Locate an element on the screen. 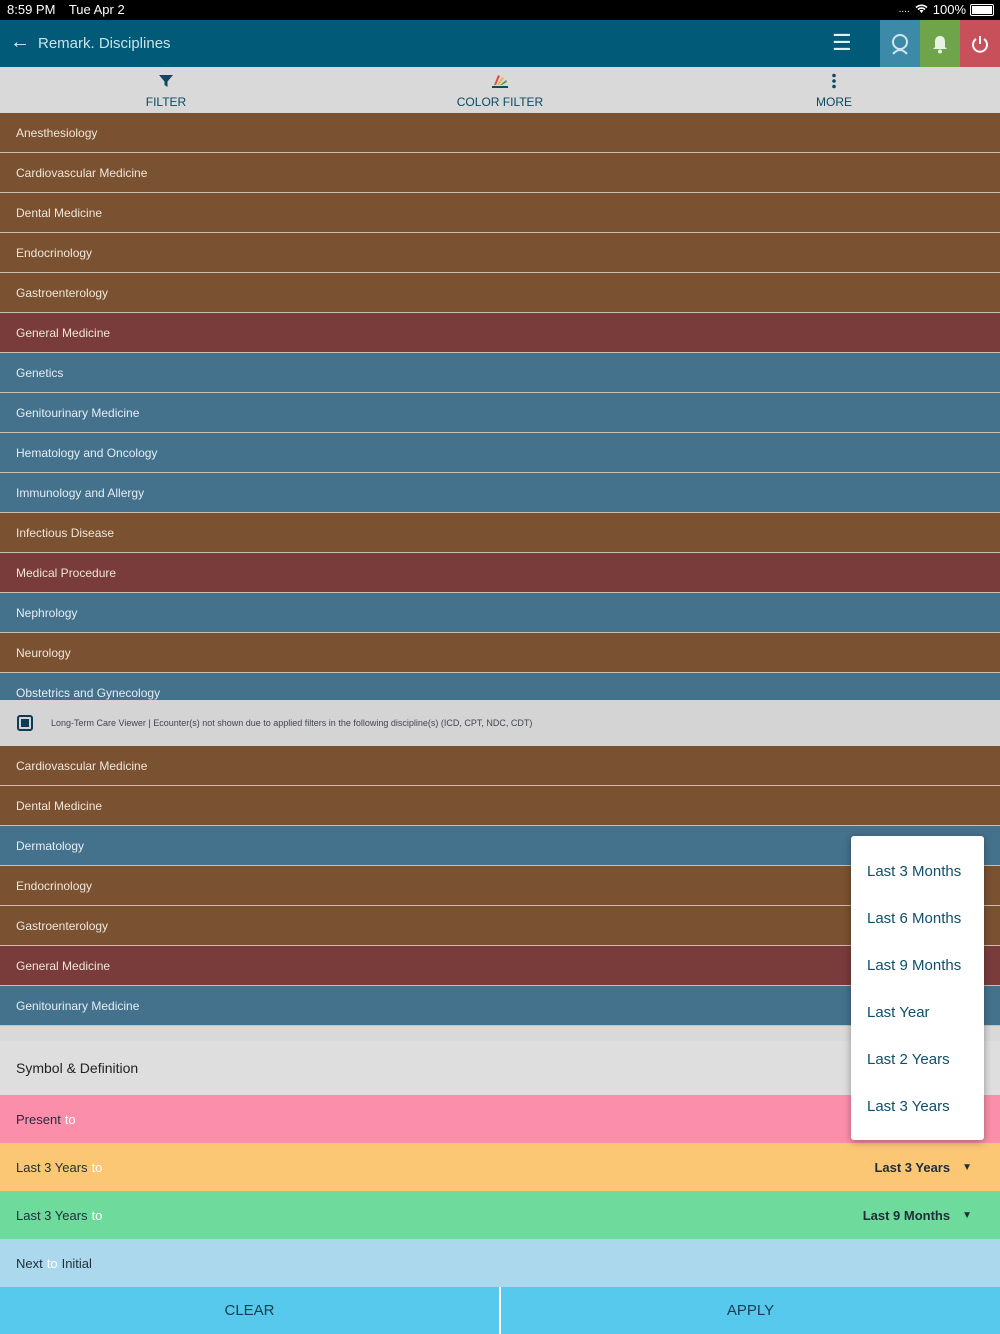 The width and height of the screenshot is (1000, 1334). dropdown-option: Last Year is located at coordinates (917, 1012).